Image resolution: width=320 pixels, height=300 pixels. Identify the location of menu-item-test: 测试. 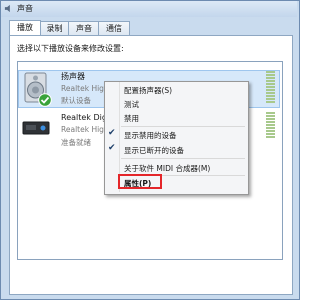
(131, 104).